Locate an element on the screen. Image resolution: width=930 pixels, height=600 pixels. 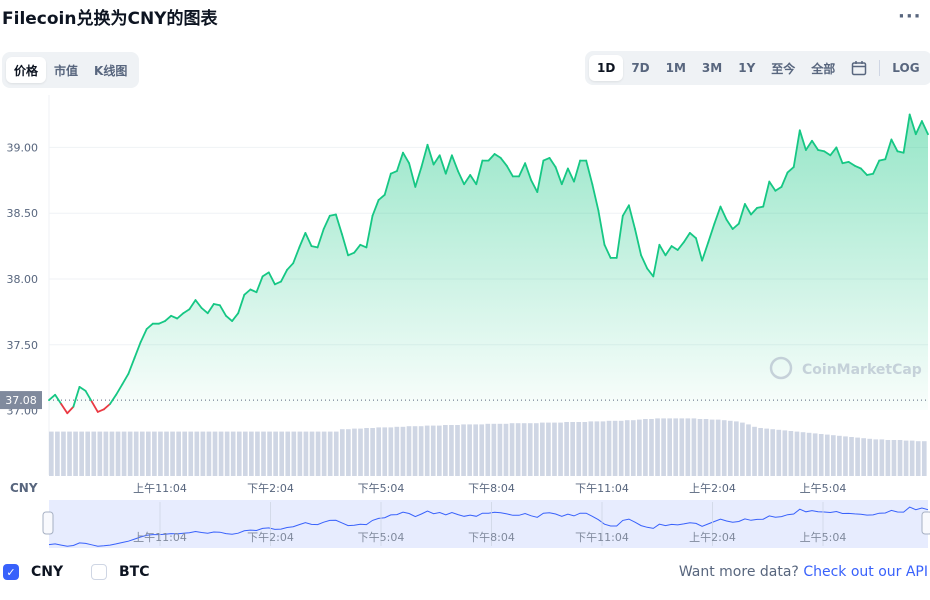
y-tick-label: 39.00 is located at coordinates (23, 147).